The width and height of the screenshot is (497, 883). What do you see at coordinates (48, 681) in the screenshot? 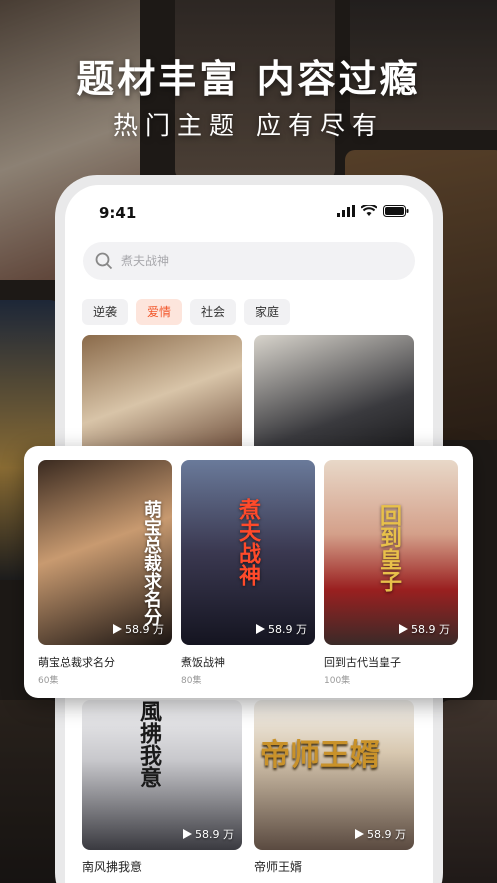
I see `featured-episodes: 60集` at bounding box center [48, 681].